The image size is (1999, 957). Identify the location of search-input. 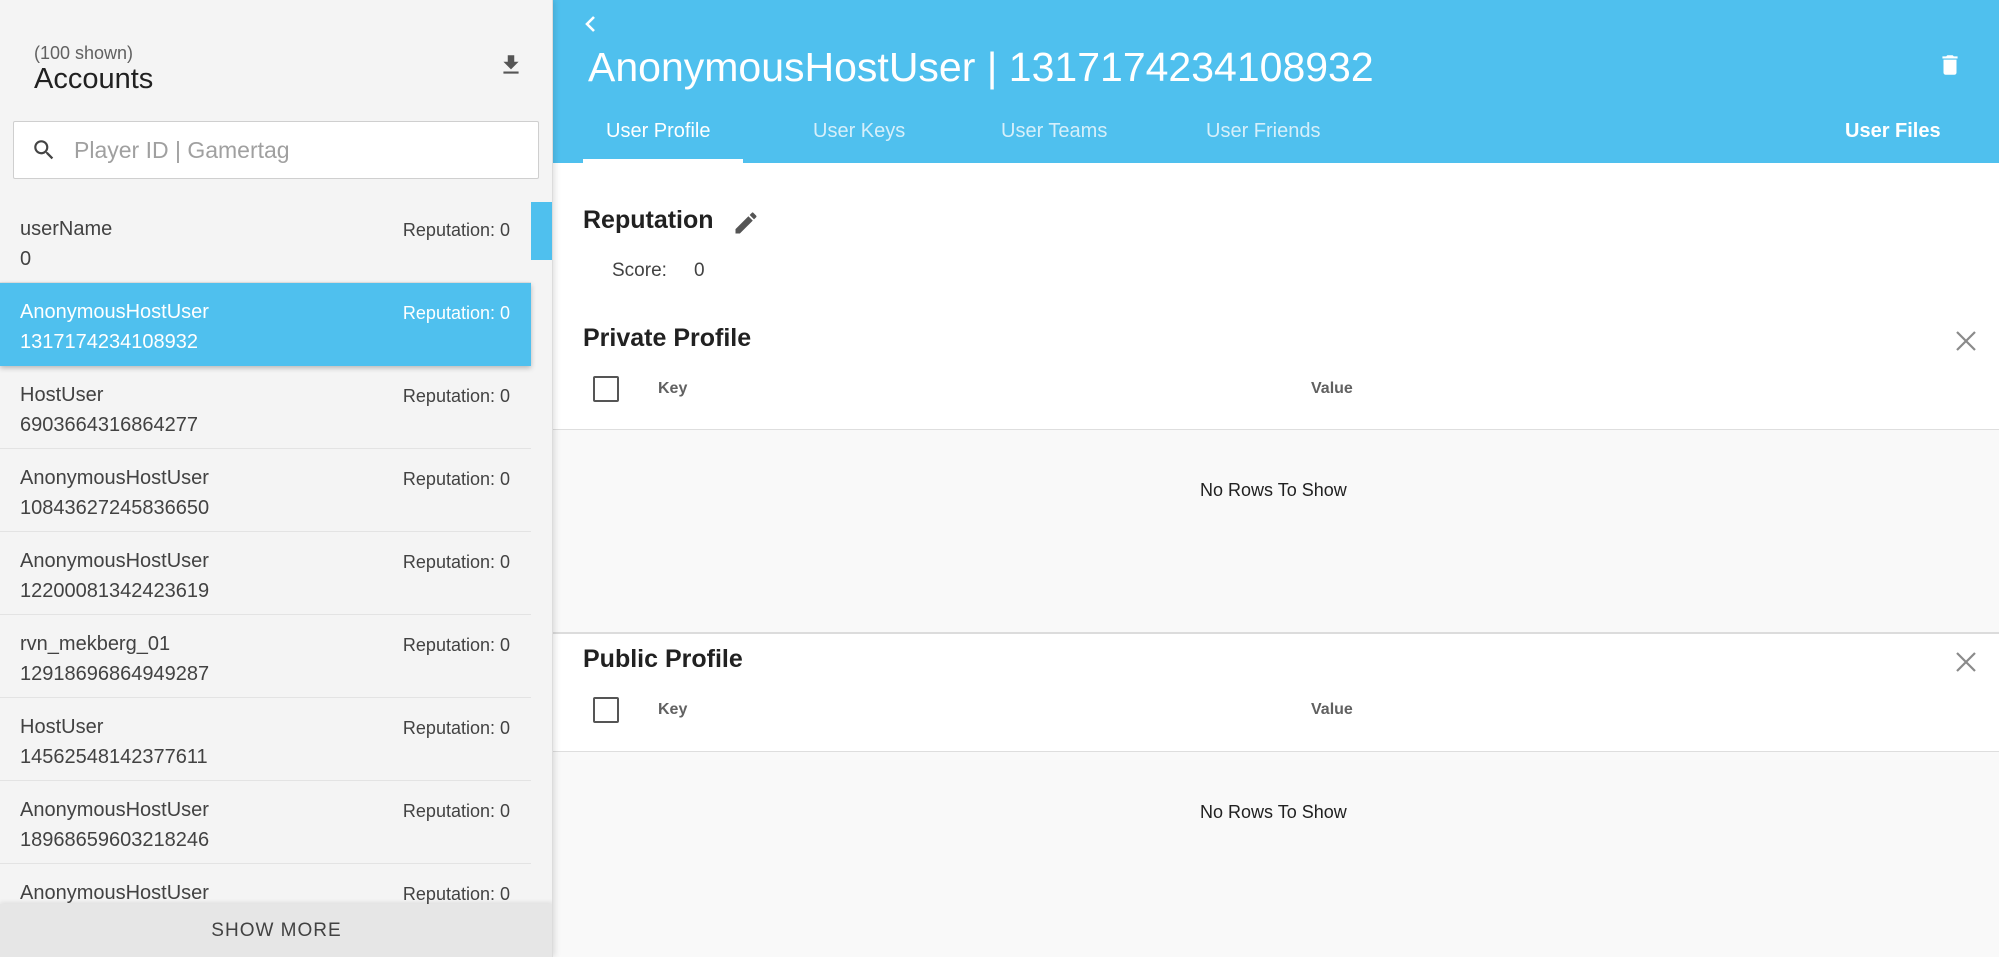
(294, 150).